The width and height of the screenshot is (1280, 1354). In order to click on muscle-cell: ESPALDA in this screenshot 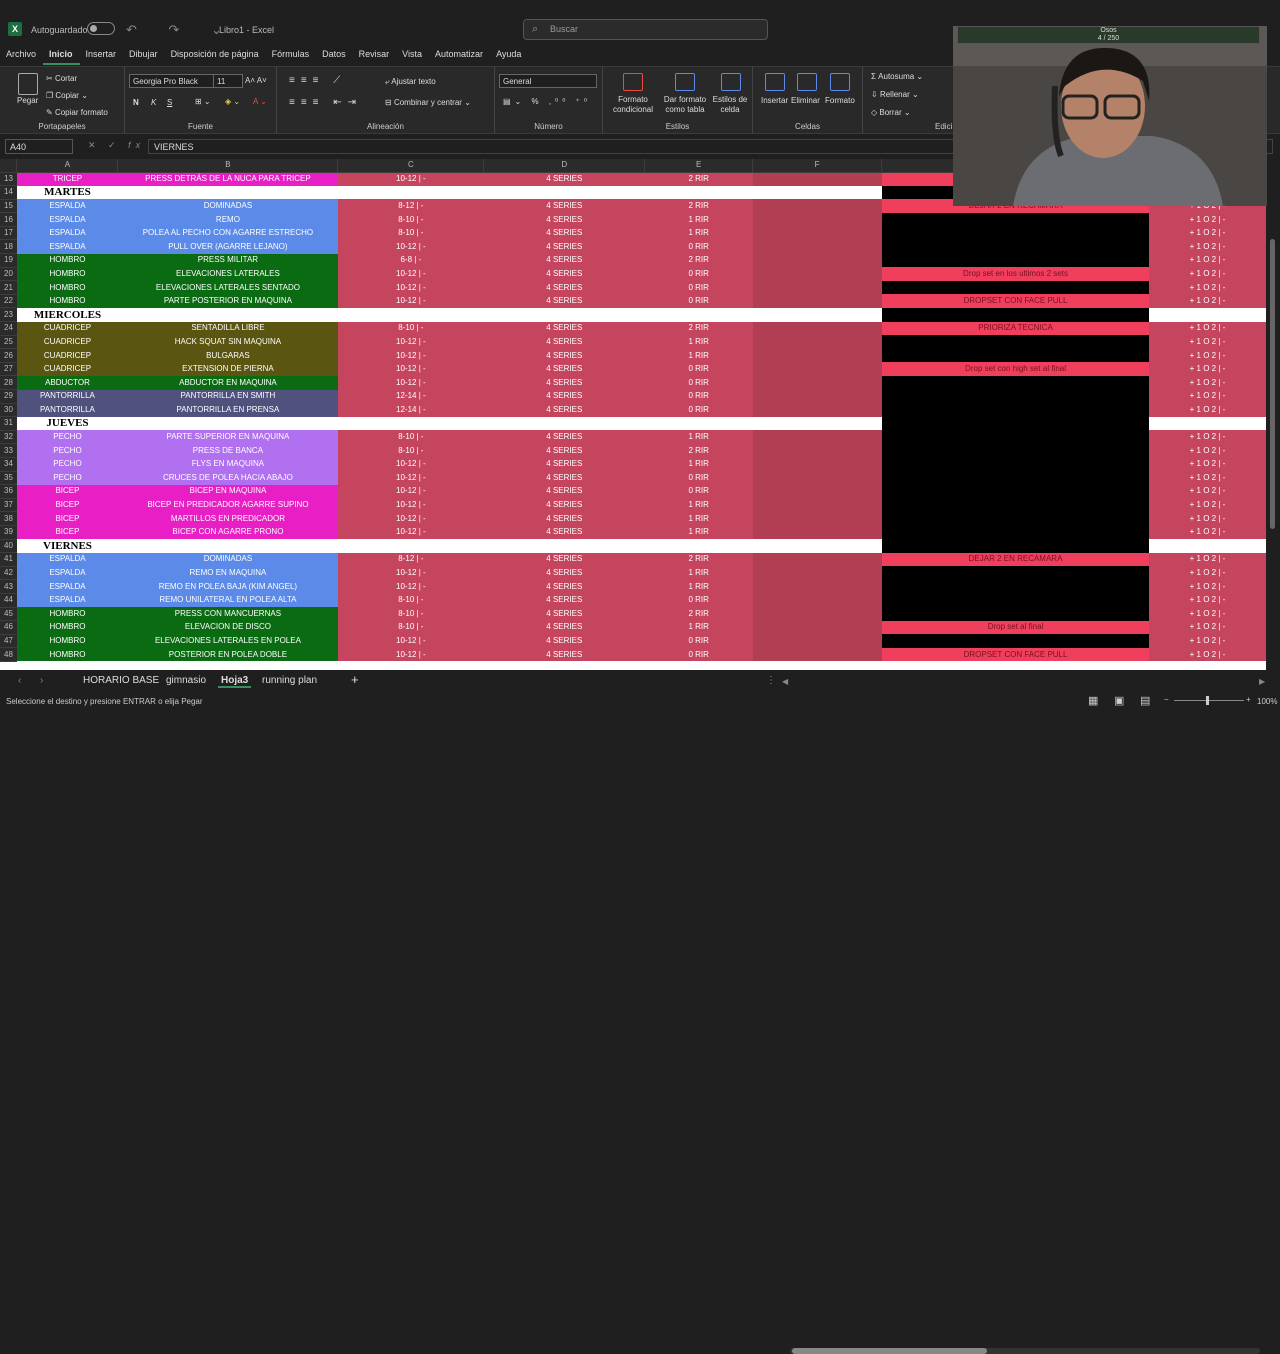, I will do `click(67, 206)`.